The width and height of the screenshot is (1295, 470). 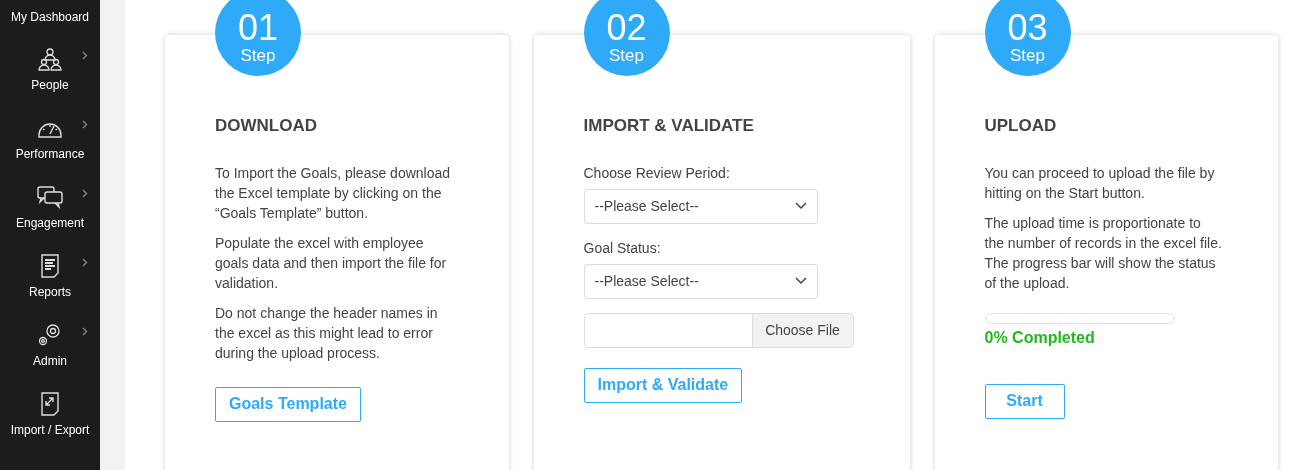 I want to click on paragraph: Populate the excel with employee goals data and then import the file for validation., so click(x=331, y=263).